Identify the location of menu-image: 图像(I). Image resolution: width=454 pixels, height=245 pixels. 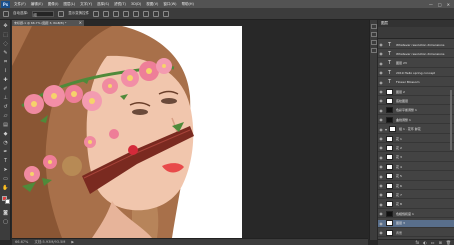
(53, 4).